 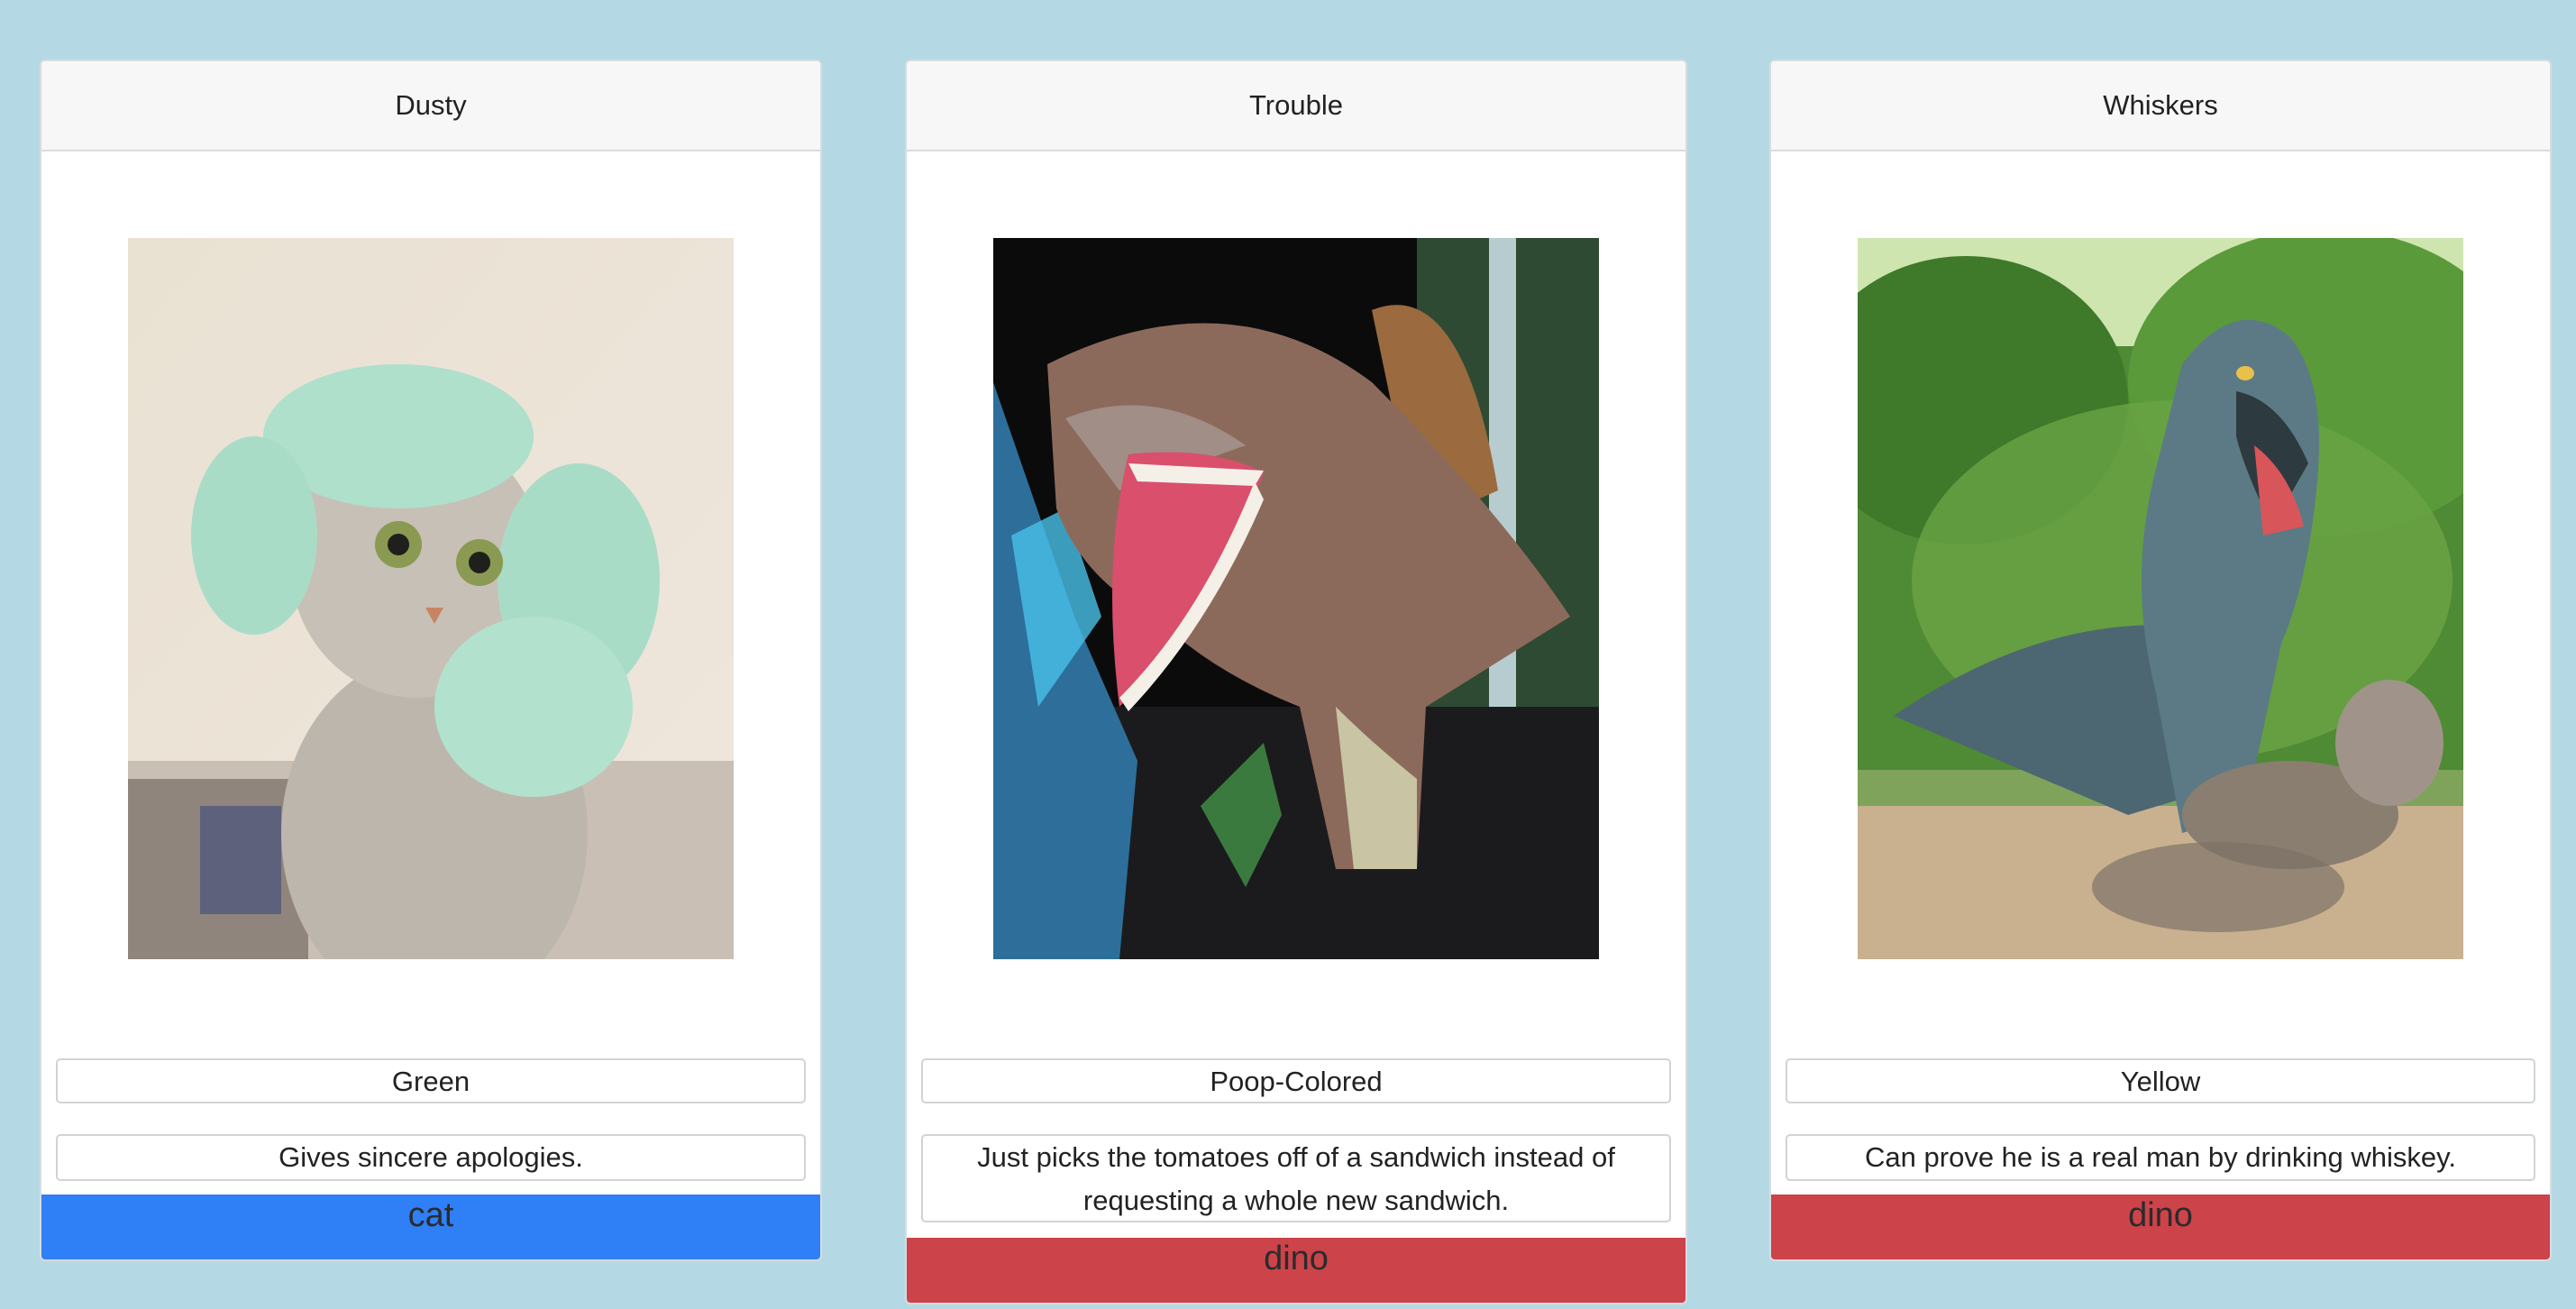 What do you see at coordinates (431, 1080) in the screenshot?
I see `pet-color-field: Green` at bounding box center [431, 1080].